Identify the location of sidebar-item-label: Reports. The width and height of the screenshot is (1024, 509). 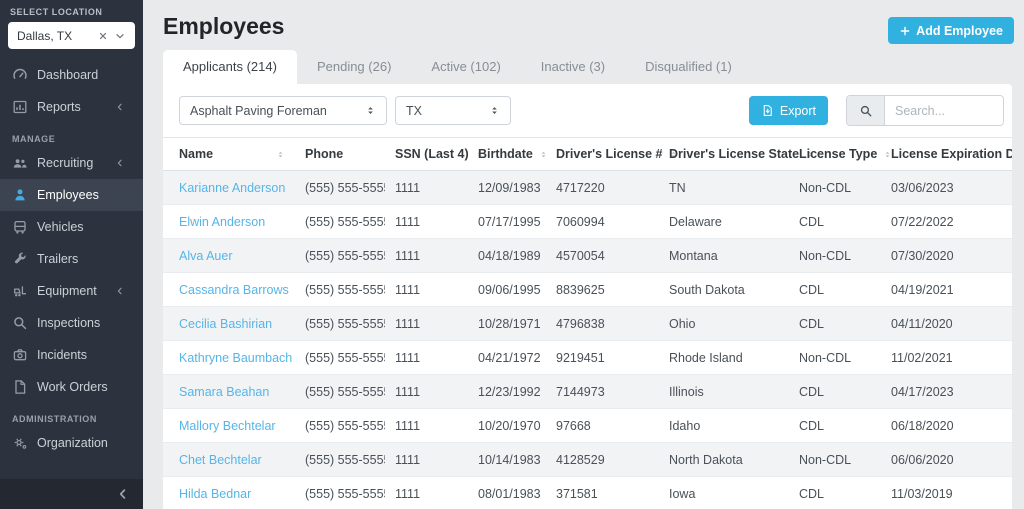
(59, 107).